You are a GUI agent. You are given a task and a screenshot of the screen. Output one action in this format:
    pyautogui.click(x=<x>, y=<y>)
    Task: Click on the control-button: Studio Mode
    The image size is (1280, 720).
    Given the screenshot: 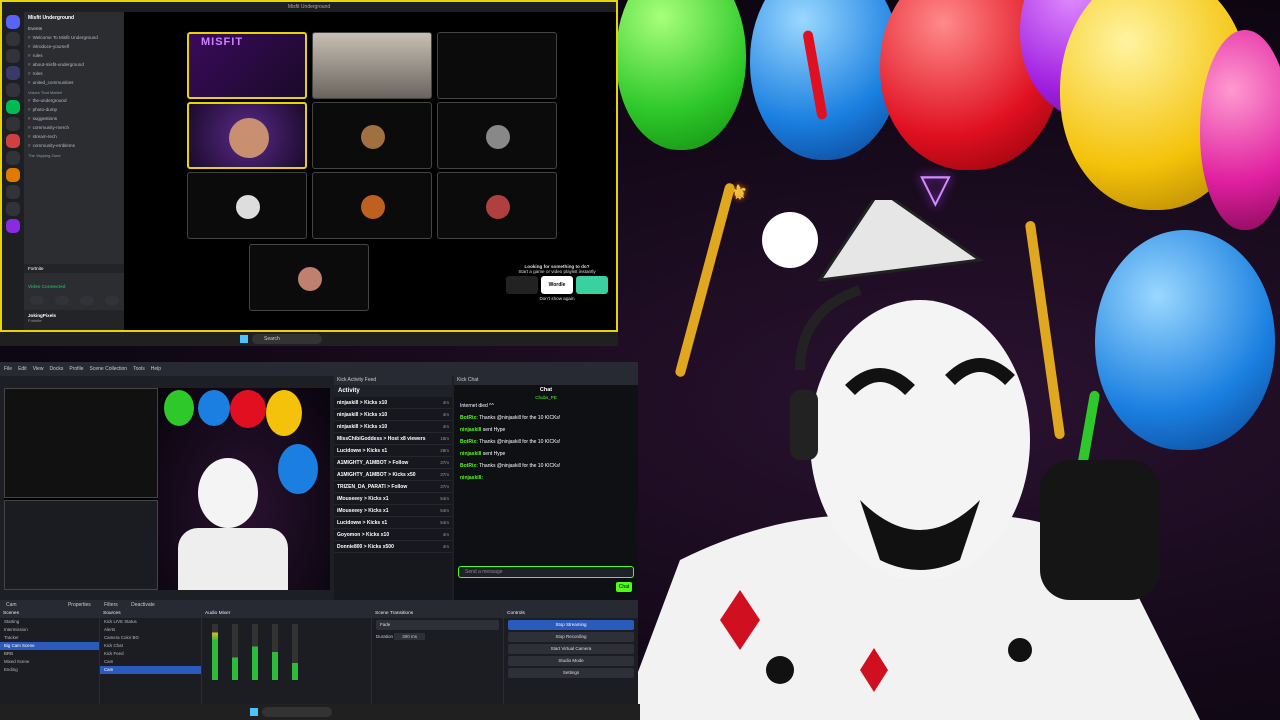 What is the action you would take?
    pyautogui.click(x=571, y=661)
    